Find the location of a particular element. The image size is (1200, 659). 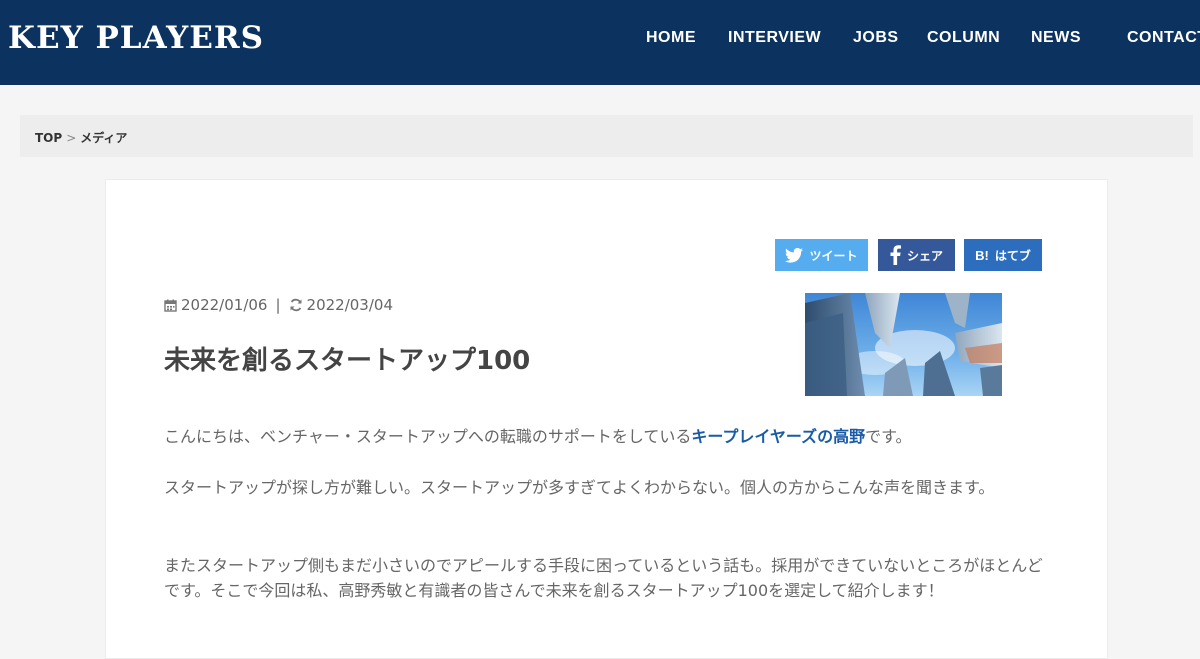

article-thumbnail is located at coordinates (903, 344).